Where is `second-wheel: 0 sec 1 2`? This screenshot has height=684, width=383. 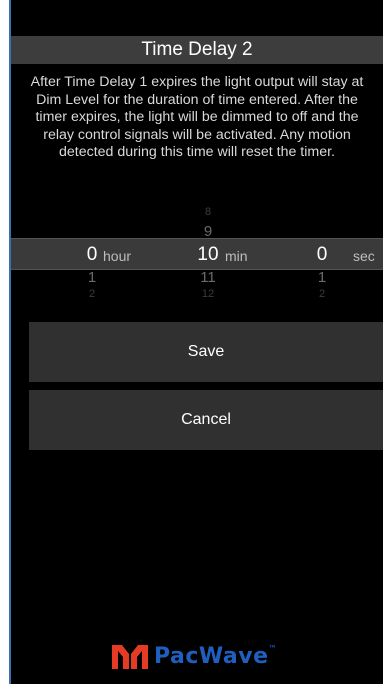
second-wheel: 0 sec 1 2 is located at coordinates (345, 254).